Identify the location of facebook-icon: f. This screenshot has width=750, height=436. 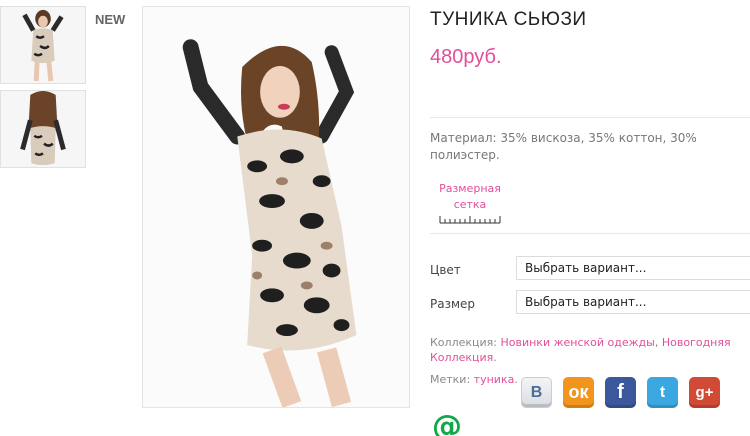
(620, 392).